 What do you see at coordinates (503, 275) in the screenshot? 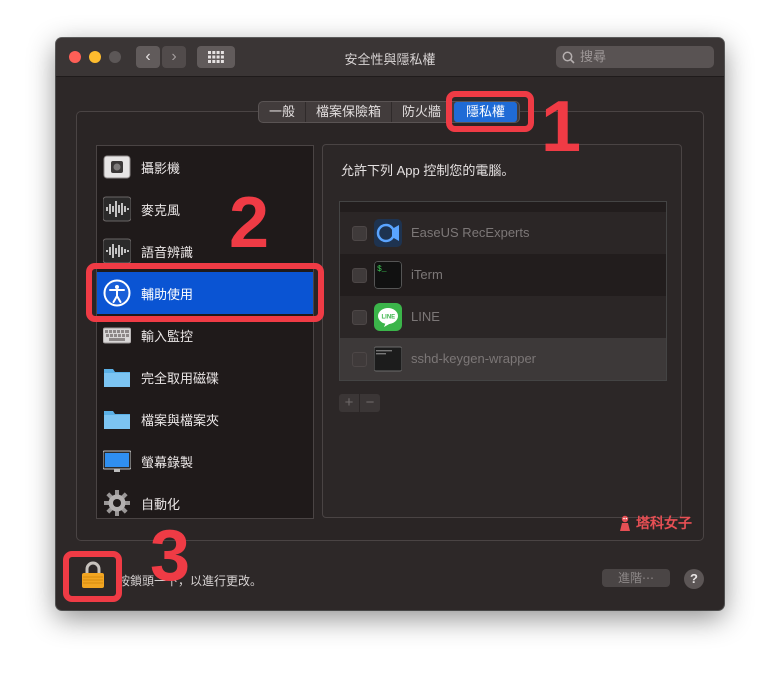
I see `table-row: $_ iTerm` at bounding box center [503, 275].